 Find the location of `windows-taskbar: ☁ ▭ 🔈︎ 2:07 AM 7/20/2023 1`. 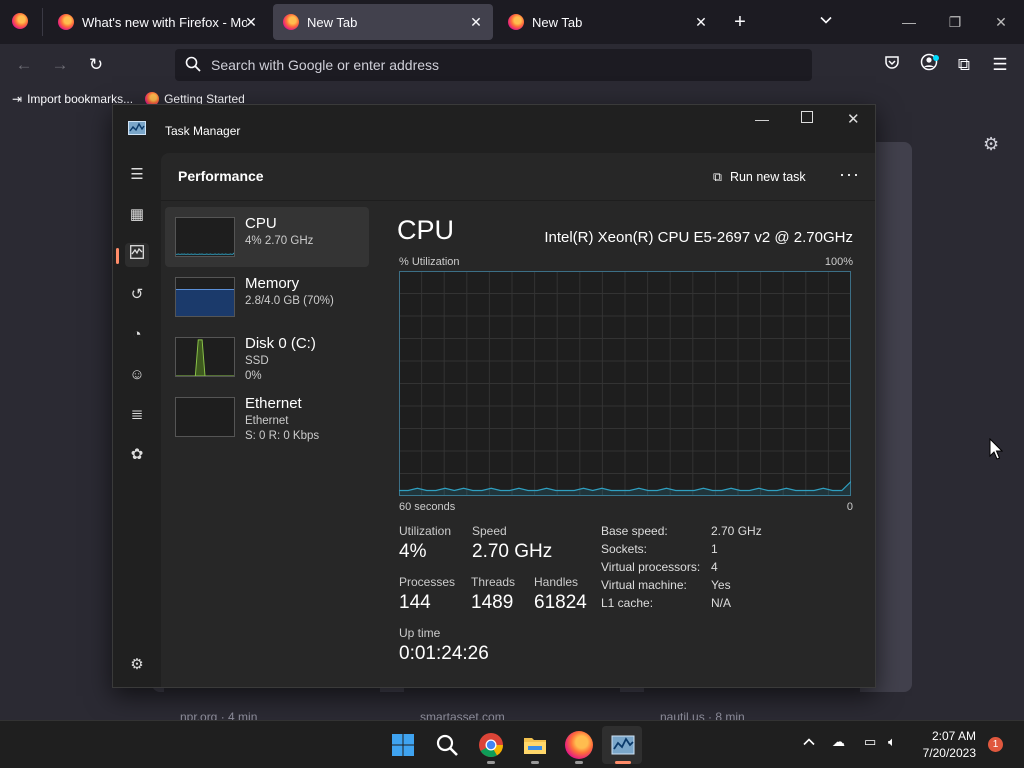

windows-taskbar: ☁ ▭ 🔈︎ 2:07 AM 7/20/2023 1 is located at coordinates (512, 744).